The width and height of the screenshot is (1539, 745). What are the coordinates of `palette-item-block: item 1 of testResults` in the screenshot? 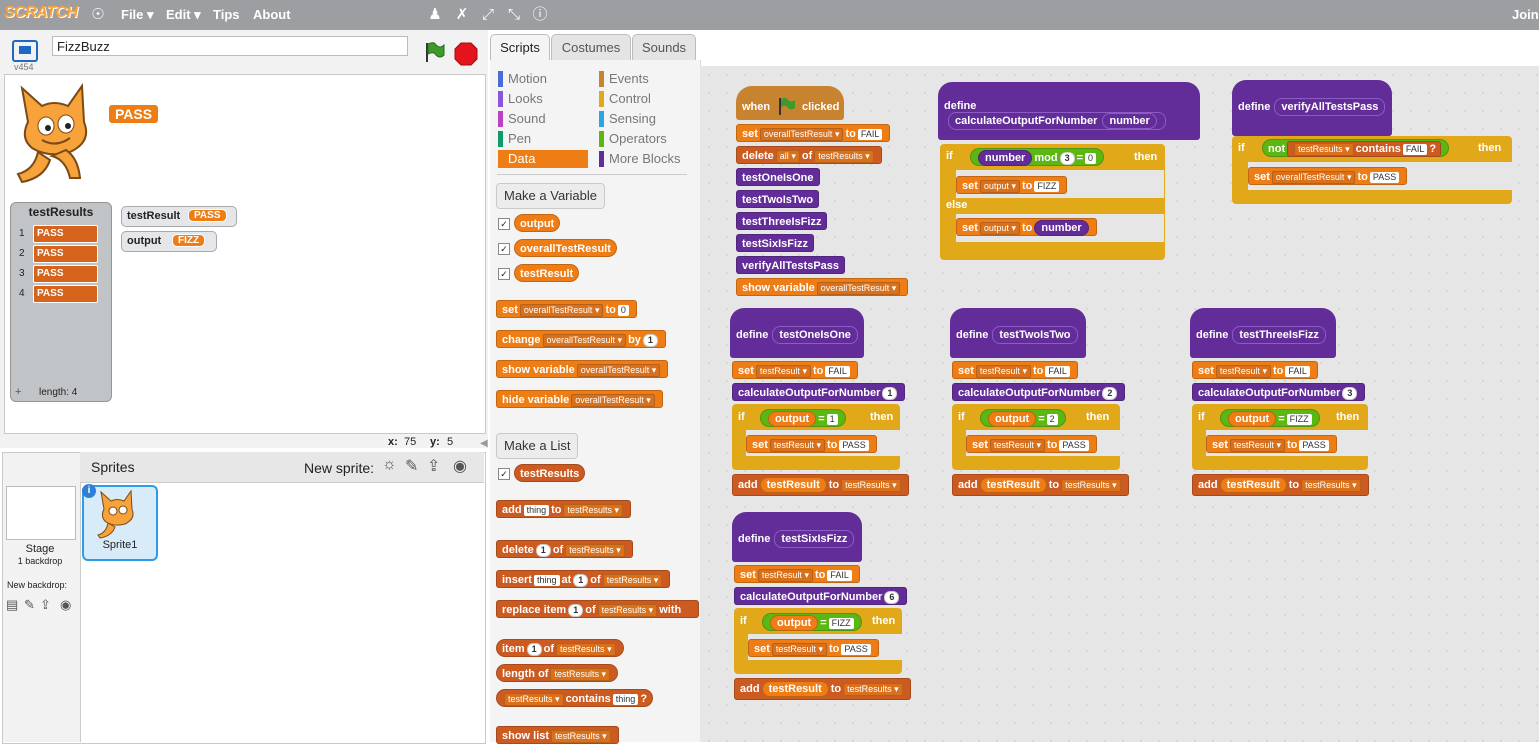 It's located at (560, 648).